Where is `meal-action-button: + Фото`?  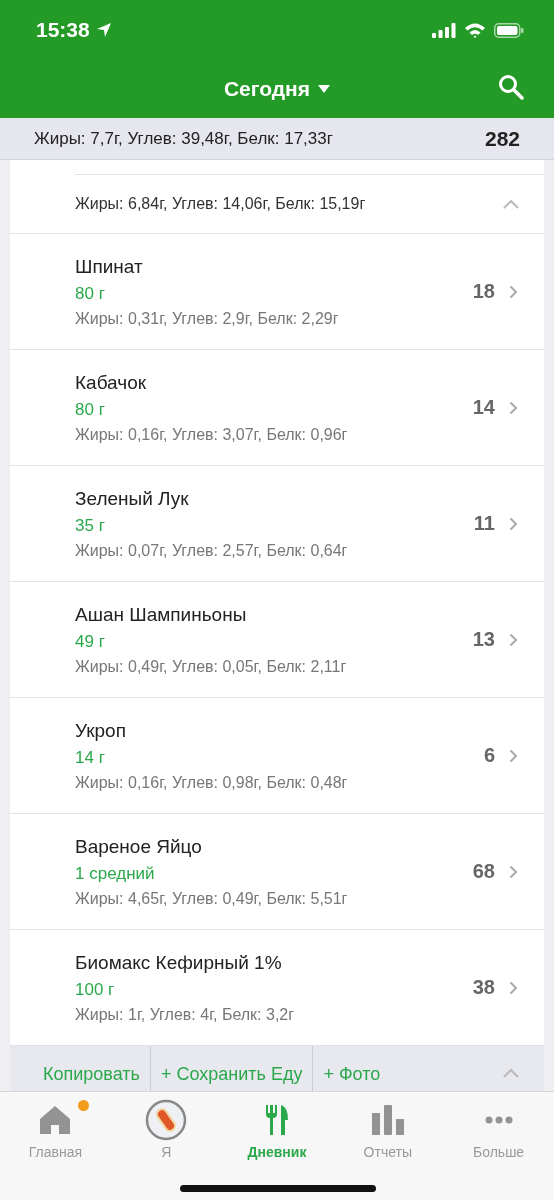 meal-action-button: + Фото is located at coordinates (352, 1068).